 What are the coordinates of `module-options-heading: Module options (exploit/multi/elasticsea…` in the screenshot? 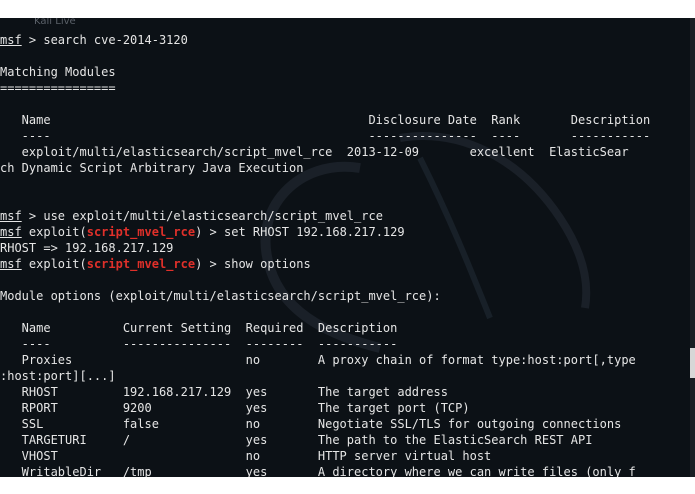 It's located at (220, 296).